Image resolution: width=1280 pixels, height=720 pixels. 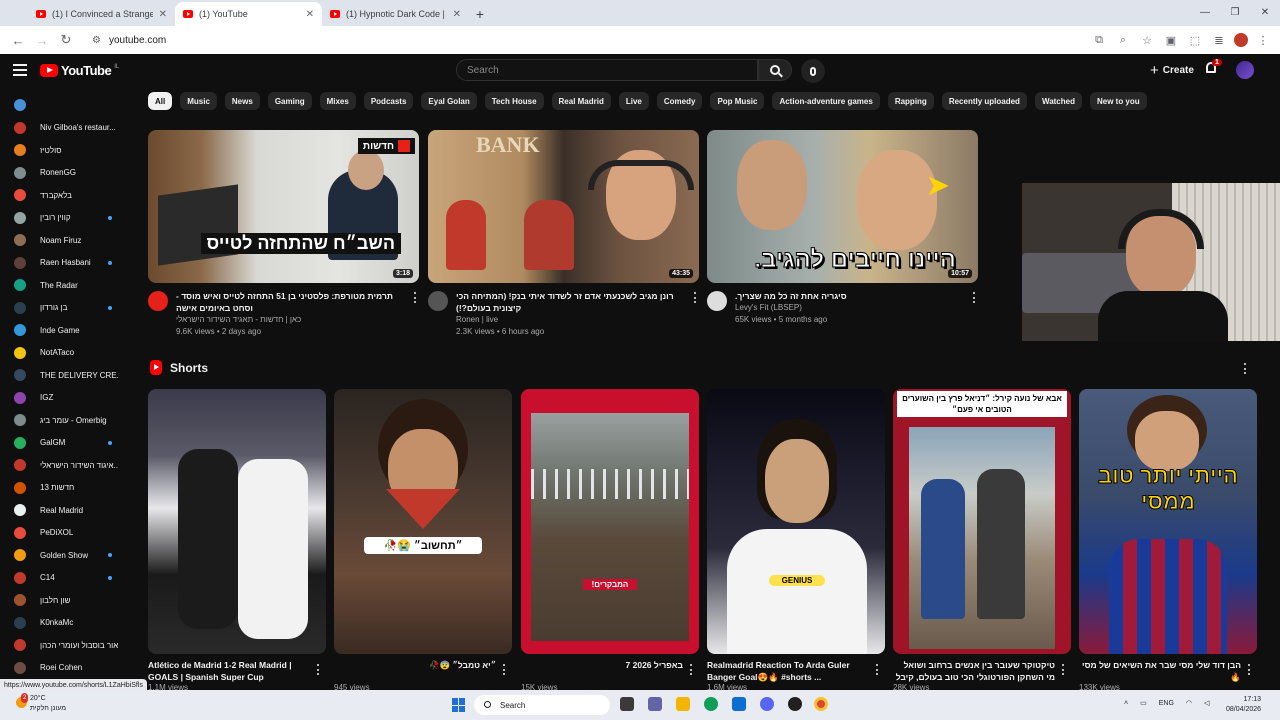 I want to click on channel-name: Levy's Fit (LBSEP), so click(x=849, y=308).